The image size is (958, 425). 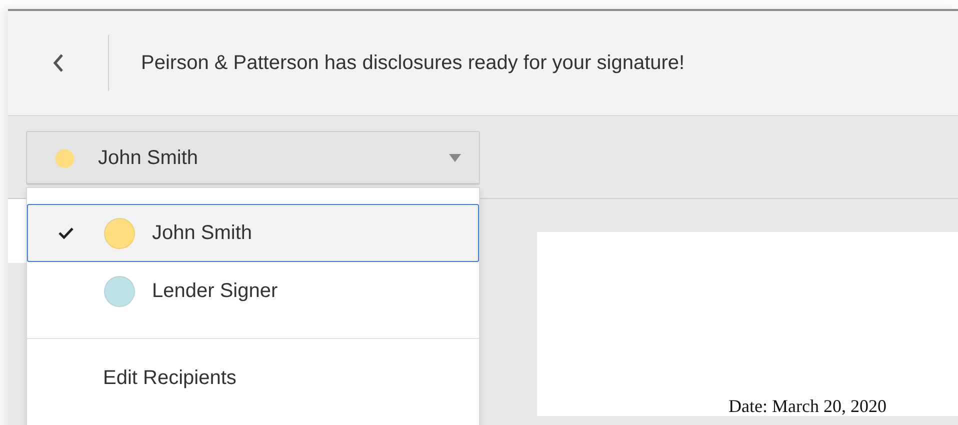 What do you see at coordinates (149, 158) in the screenshot?
I see `selected-recipient: John Smith` at bounding box center [149, 158].